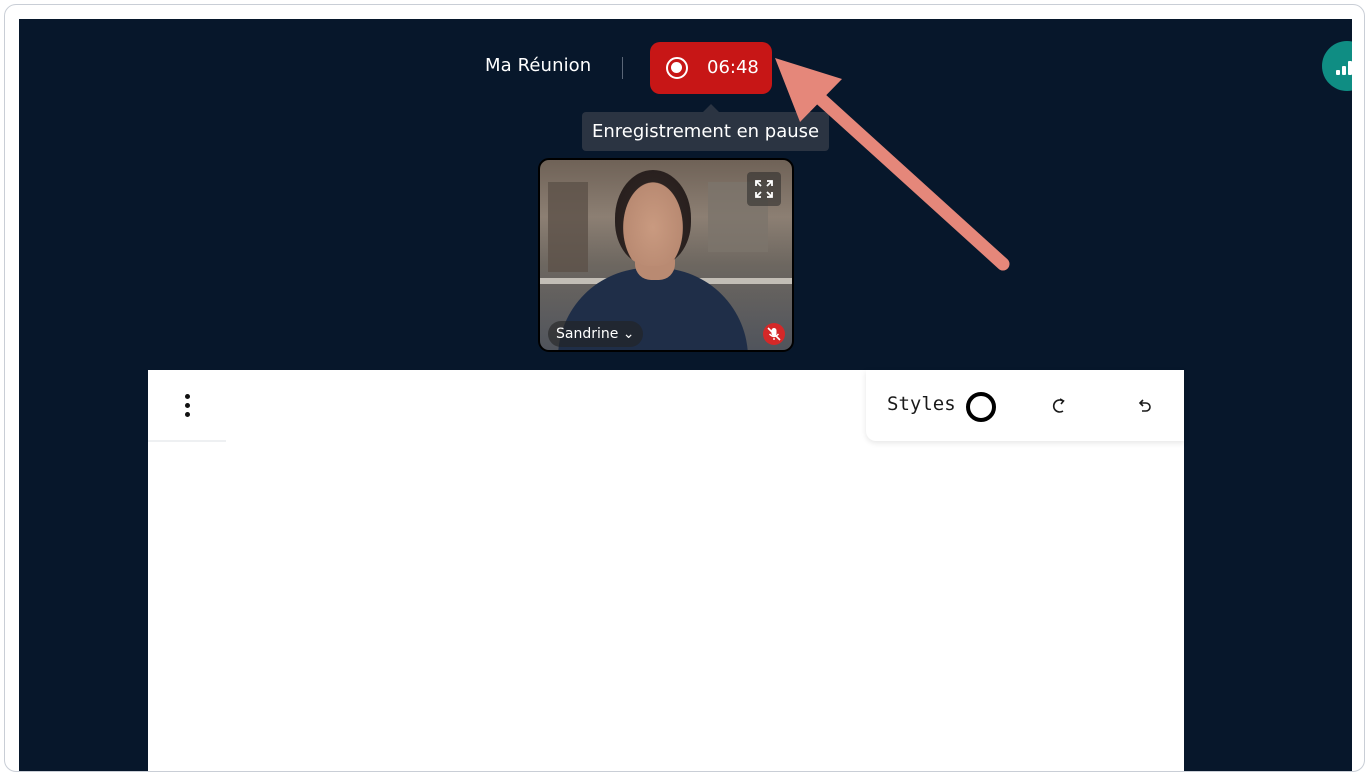 The width and height of the screenshot is (1371, 776). Describe the element at coordinates (187, 441) in the screenshot. I see `menu-divider` at that location.